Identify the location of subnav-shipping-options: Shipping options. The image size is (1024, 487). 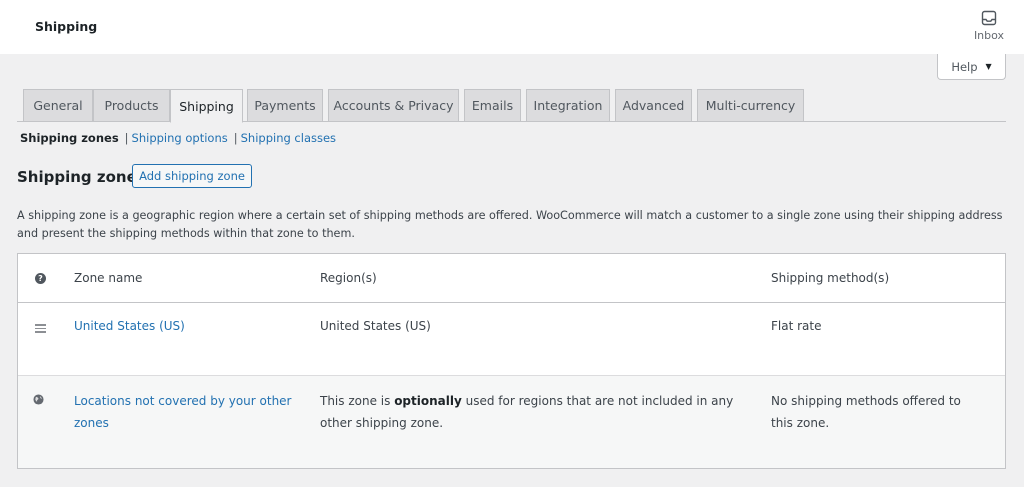
(180, 138).